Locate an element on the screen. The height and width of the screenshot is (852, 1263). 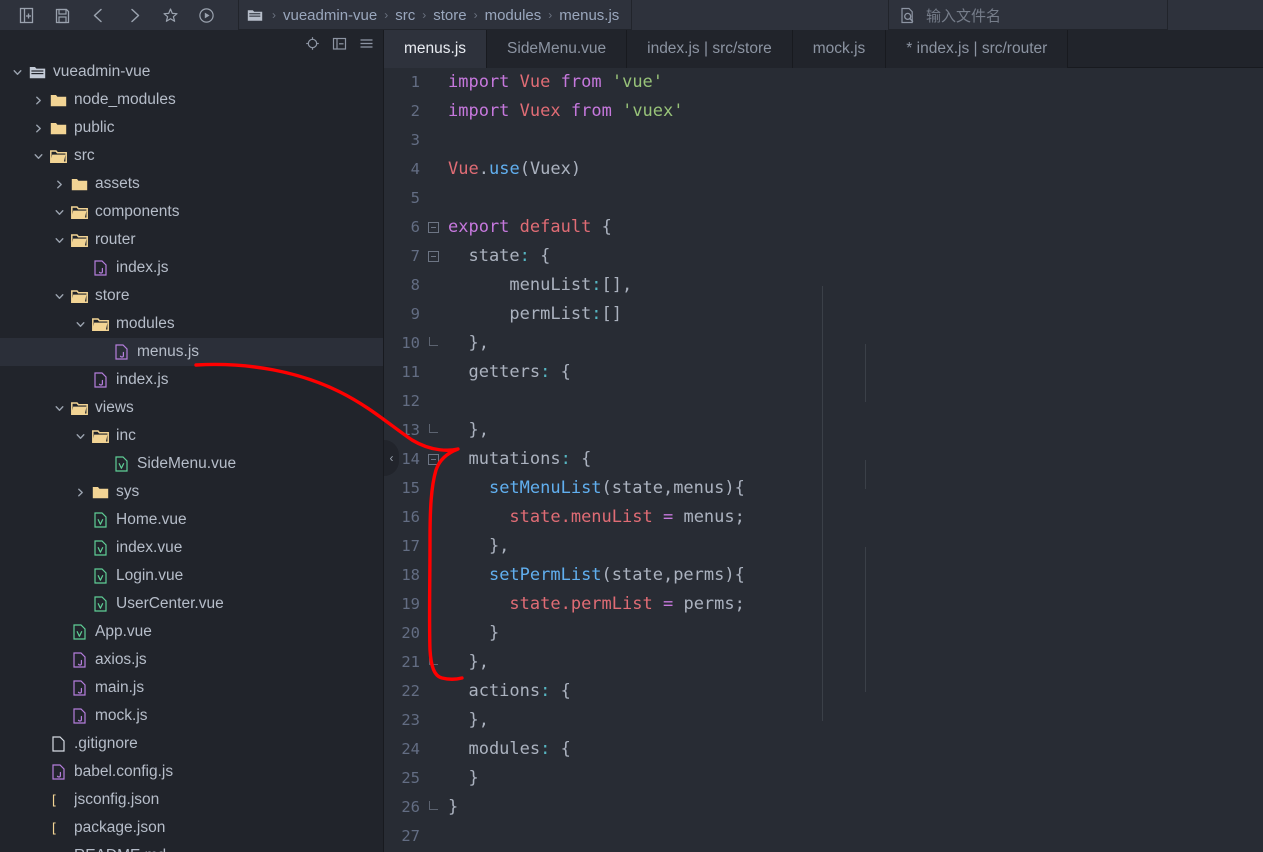
plain-file-icon is located at coordinates (58, 744).